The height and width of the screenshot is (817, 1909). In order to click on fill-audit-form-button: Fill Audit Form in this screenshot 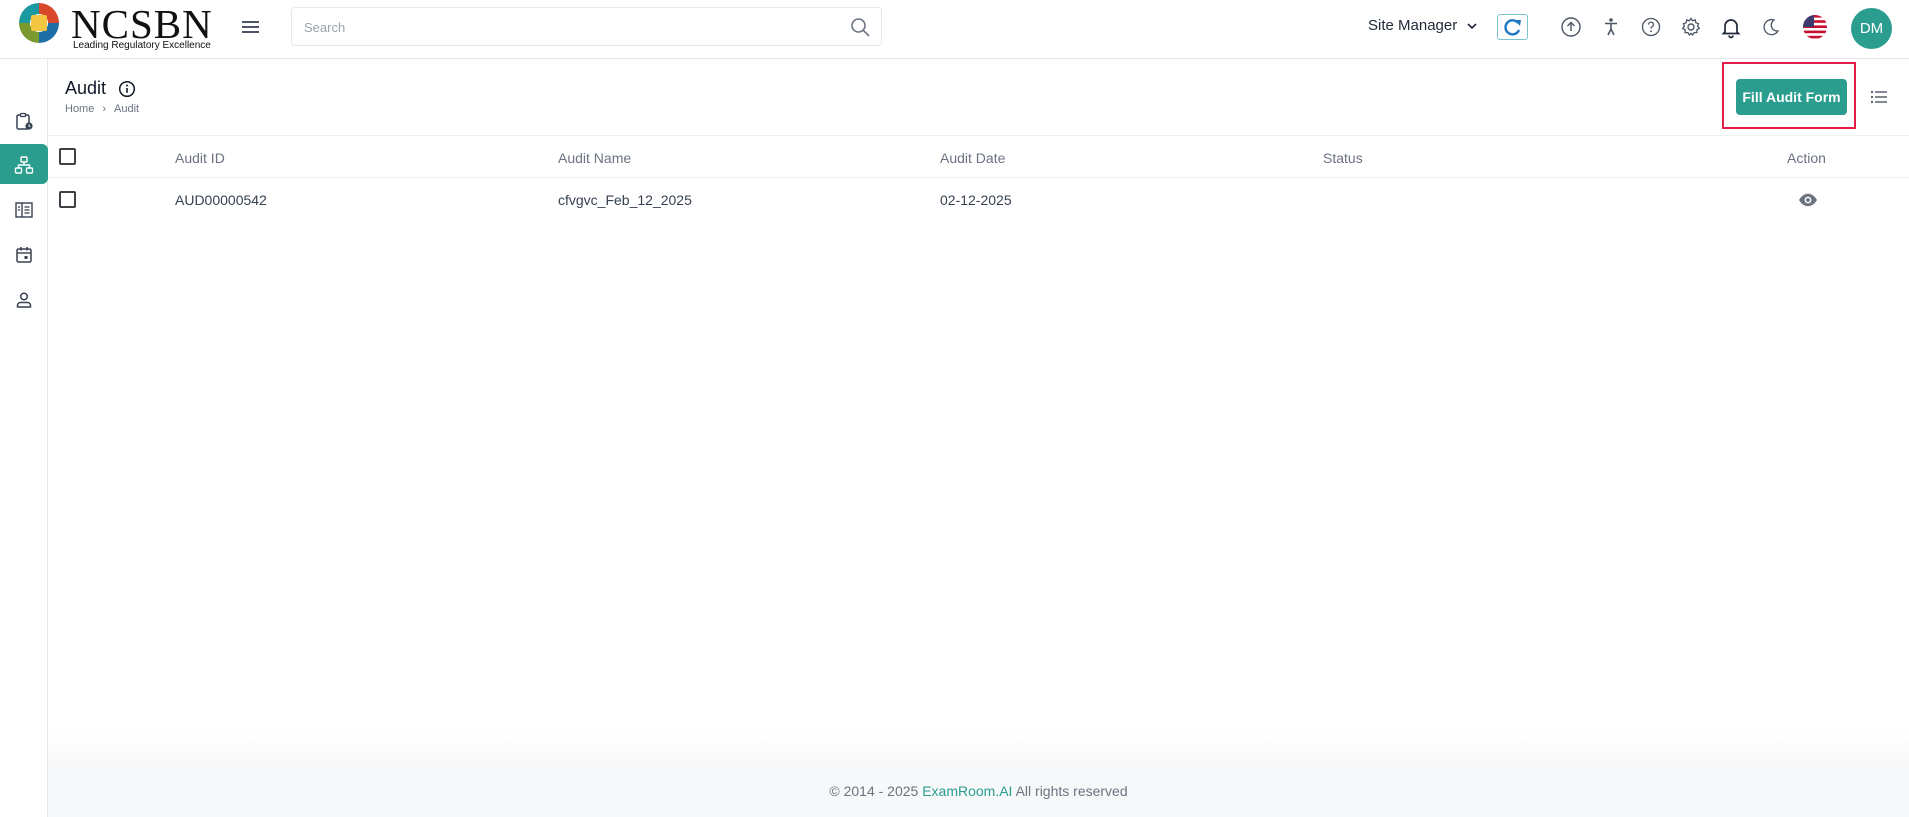, I will do `click(1791, 97)`.